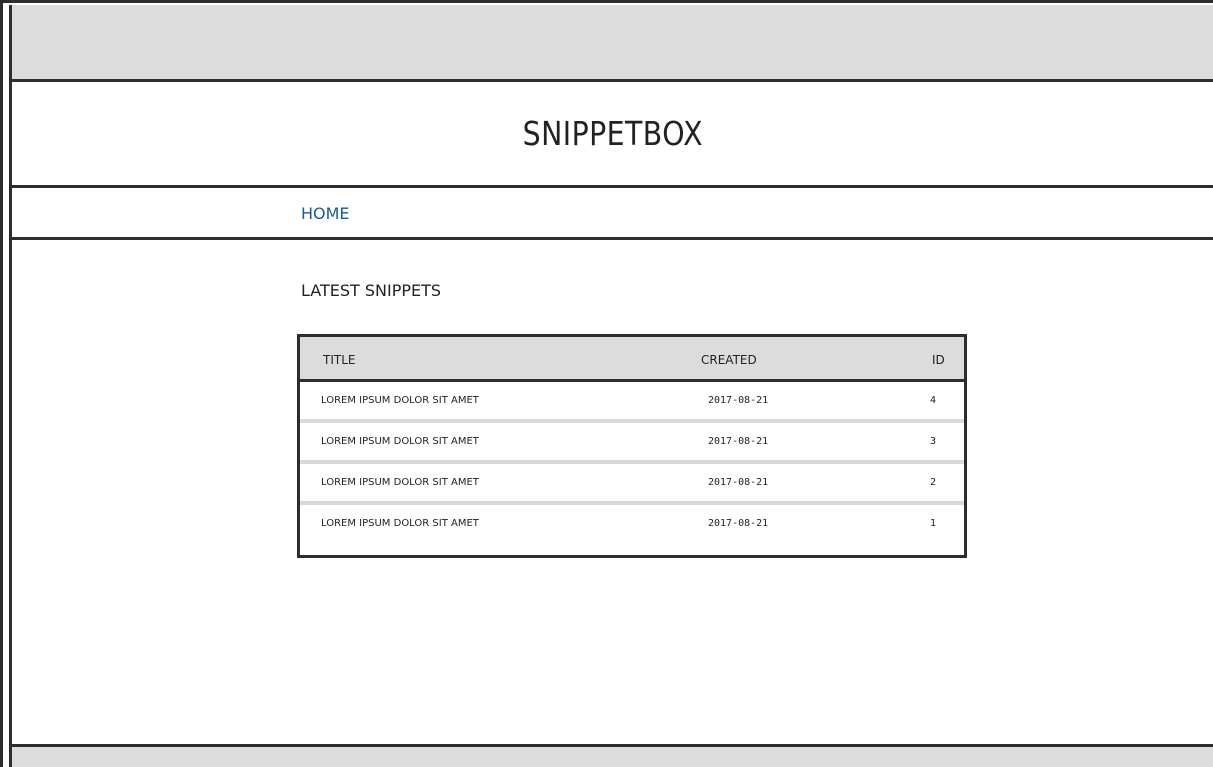 This screenshot has height=767, width=1213. Describe the element at coordinates (632, 359) in the screenshot. I see `table-header-row: TITLE CREATED ID` at that location.